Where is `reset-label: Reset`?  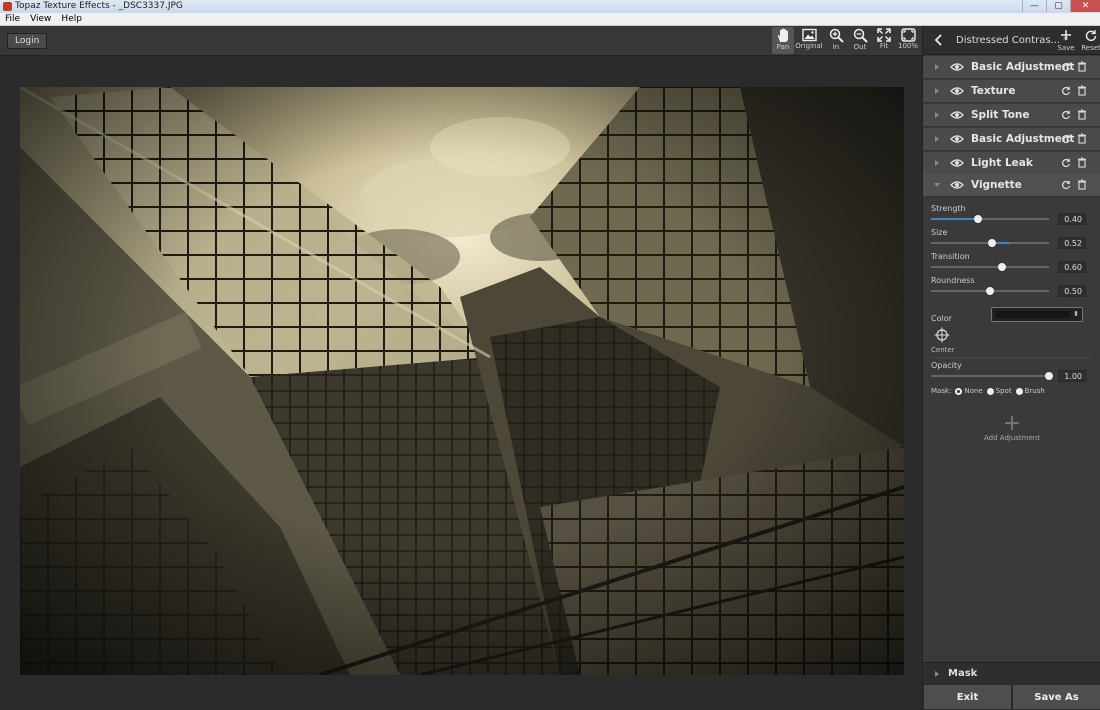
reset-label: Reset is located at coordinates (1090, 48).